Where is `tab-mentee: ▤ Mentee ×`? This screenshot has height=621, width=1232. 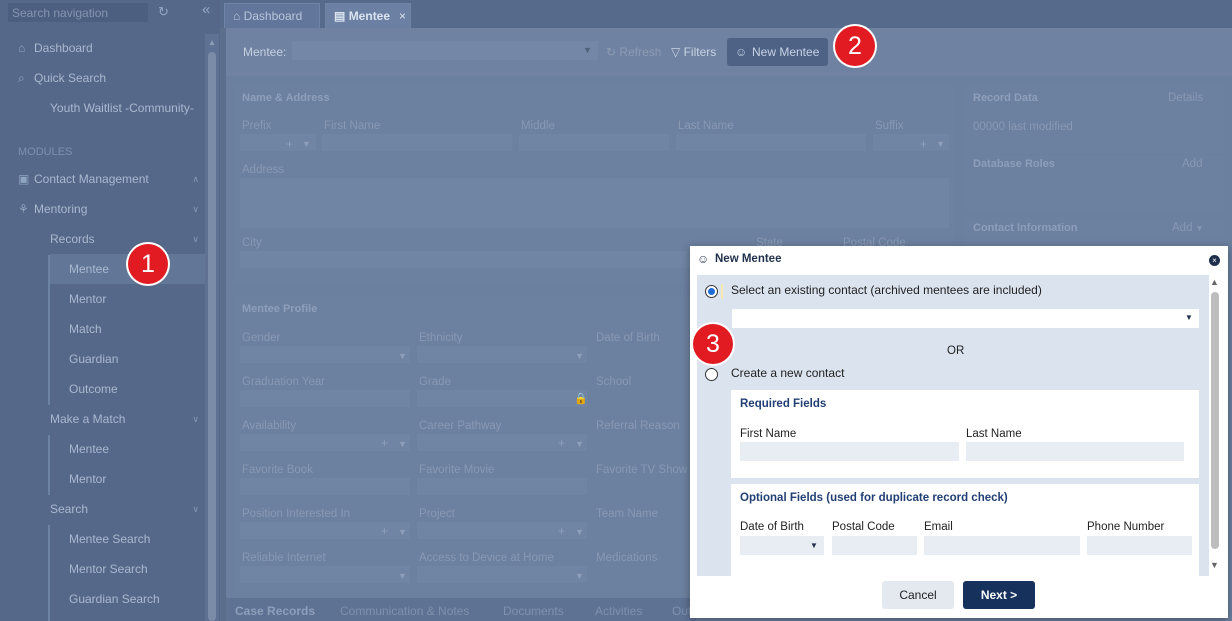 tab-mentee: ▤ Mentee × is located at coordinates (368, 15).